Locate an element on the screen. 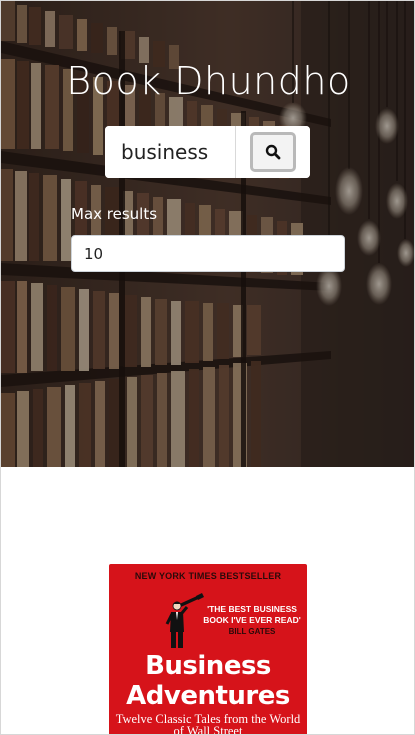 The image size is (415, 735). search-bar is located at coordinates (207, 152).